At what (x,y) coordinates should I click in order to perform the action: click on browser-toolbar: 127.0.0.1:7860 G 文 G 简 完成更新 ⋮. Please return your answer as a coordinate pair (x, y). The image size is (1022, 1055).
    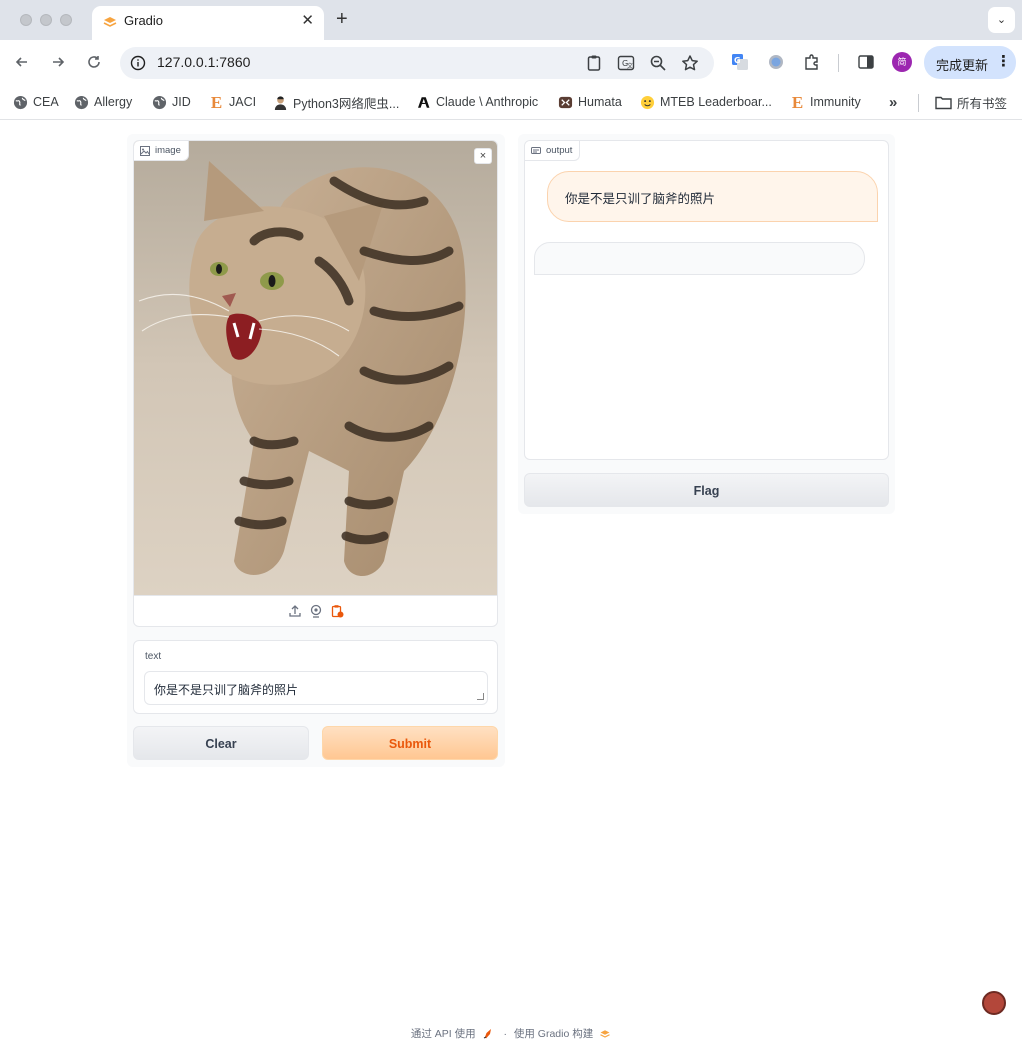
    Looking at the image, I should click on (511, 63).